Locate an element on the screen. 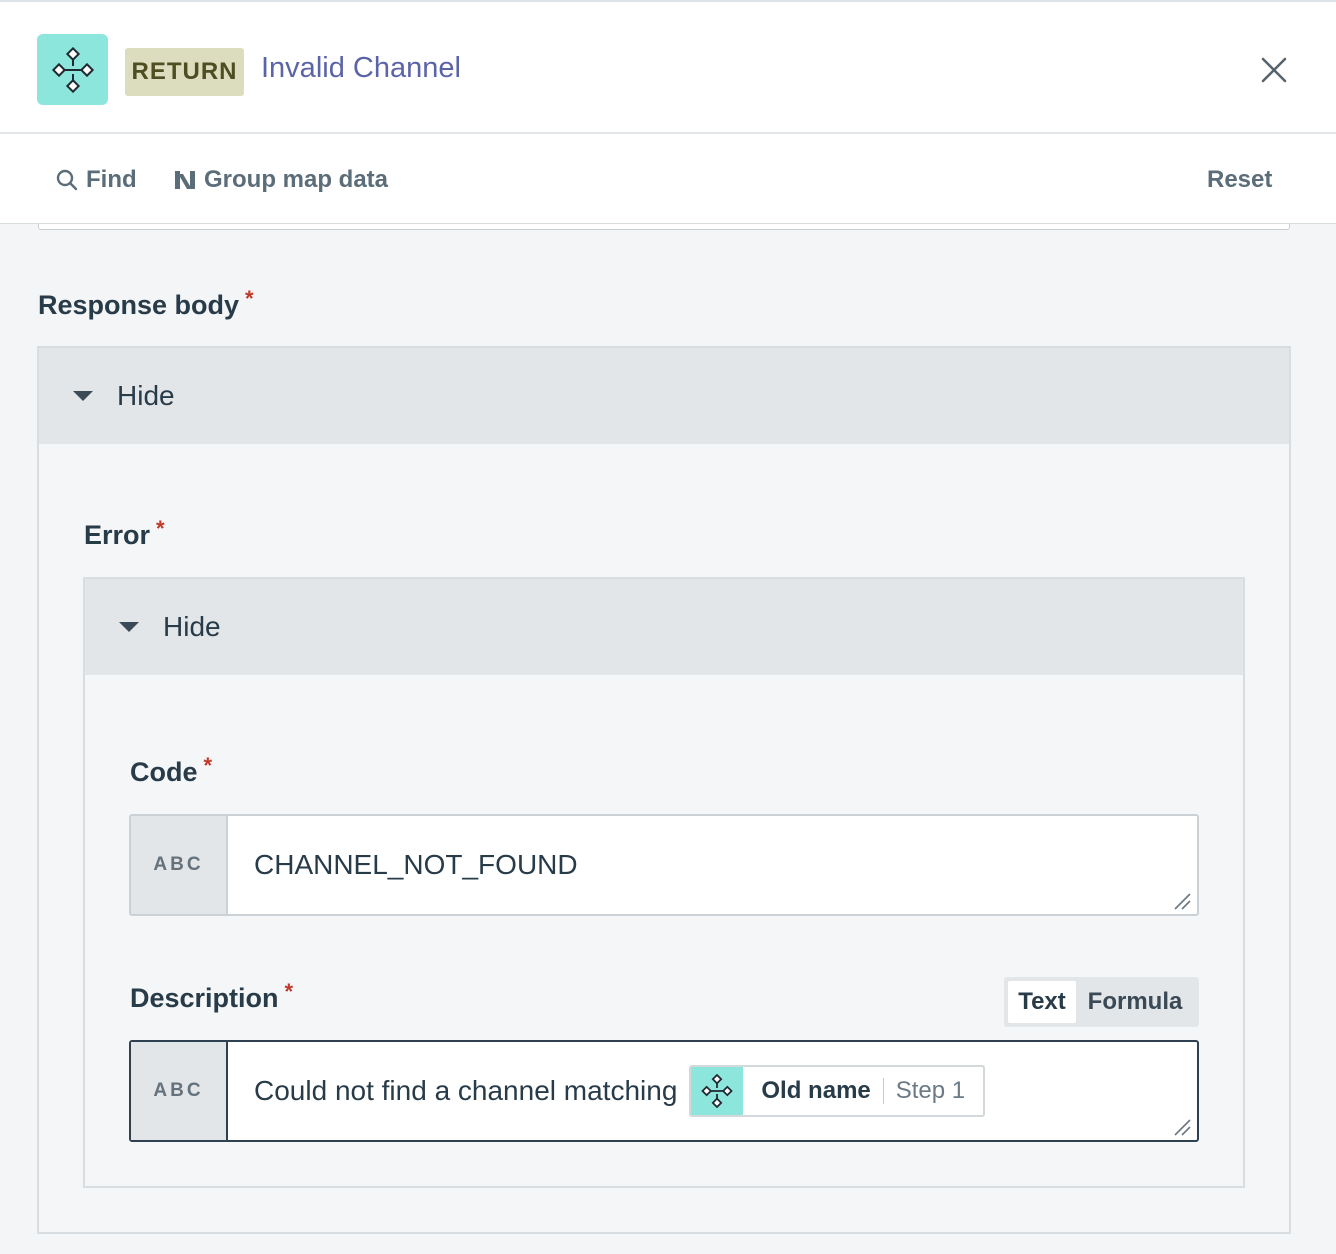 The height and width of the screenshot is (1254, 1336). return-badge: RETURN is located at coordinates (184, 72).